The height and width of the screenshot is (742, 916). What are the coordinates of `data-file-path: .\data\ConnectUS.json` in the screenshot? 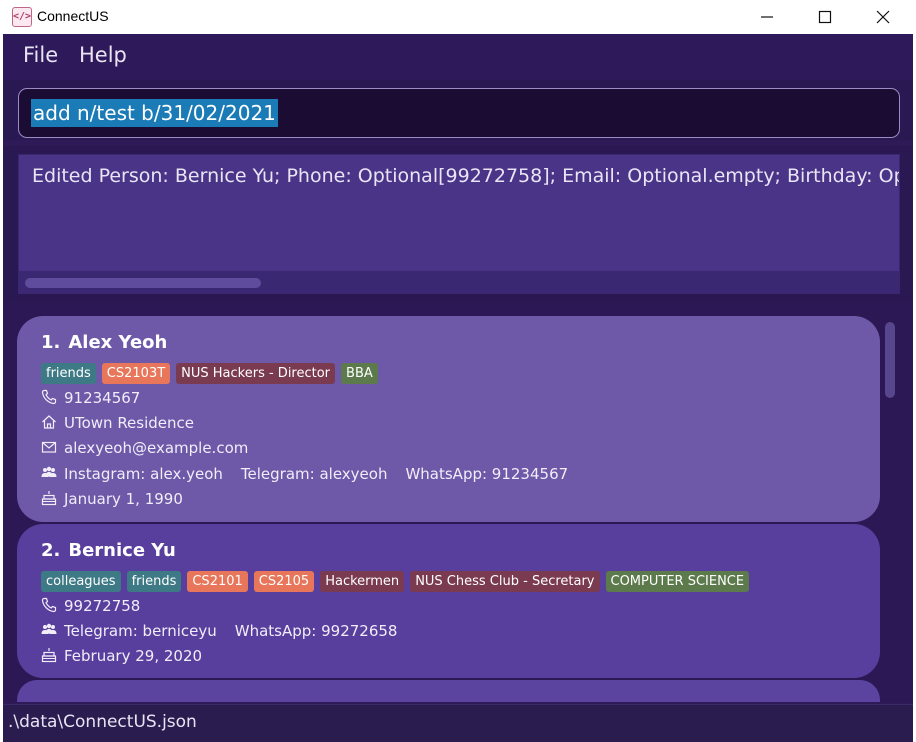 It's located at (102, 722).